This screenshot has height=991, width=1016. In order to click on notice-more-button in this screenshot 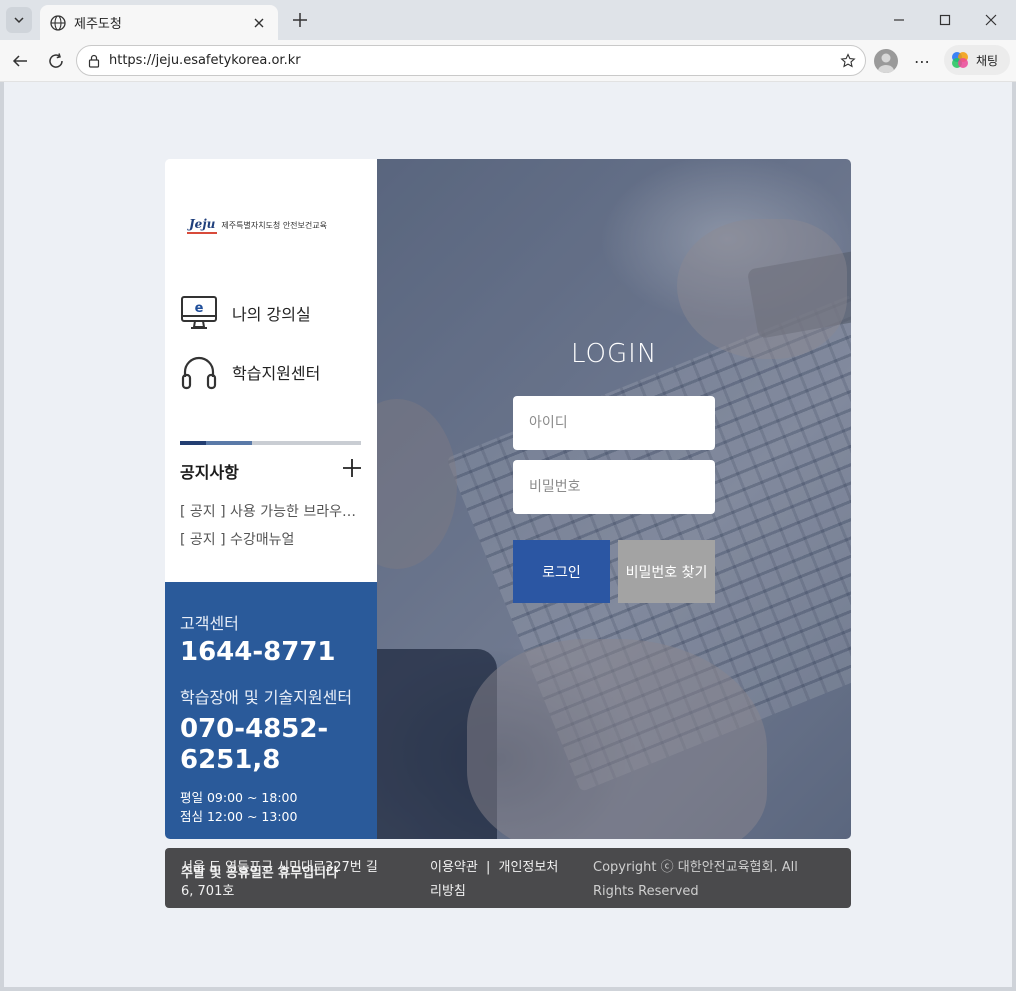, I will do `click(352, 468)`.